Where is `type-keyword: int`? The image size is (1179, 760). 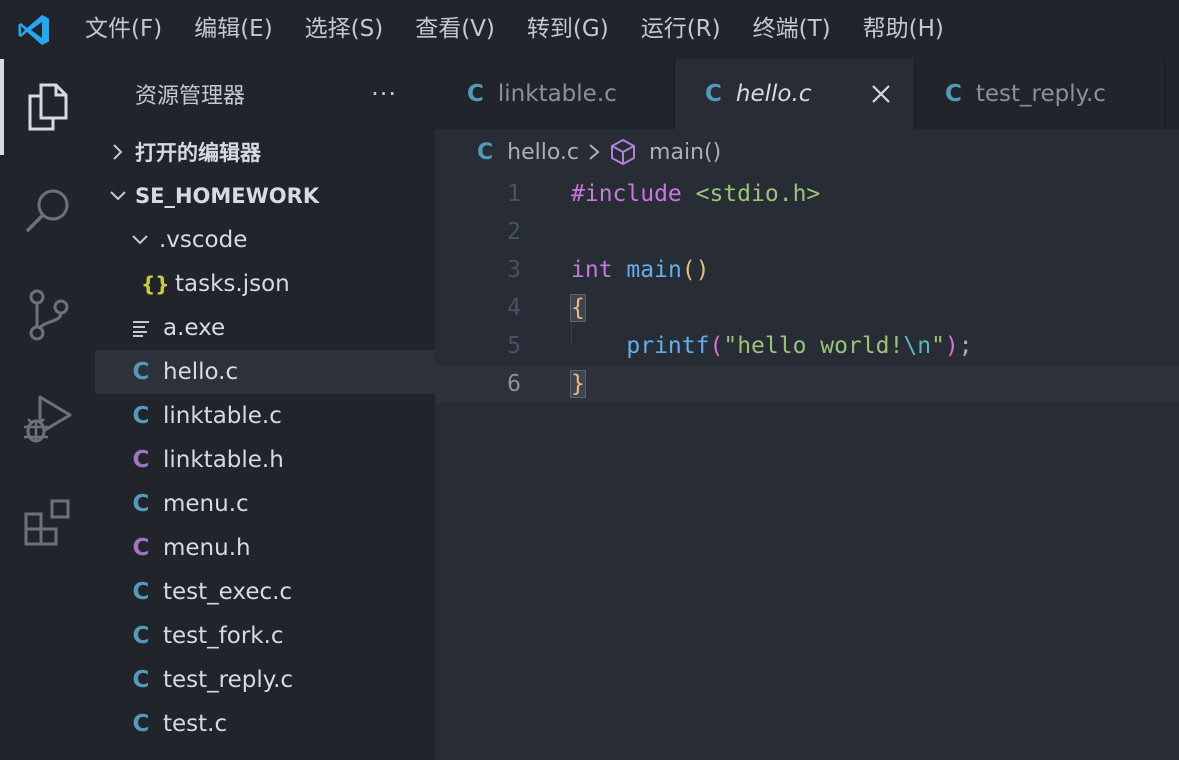
type-keyword: int is located at coordinates (592, 270).